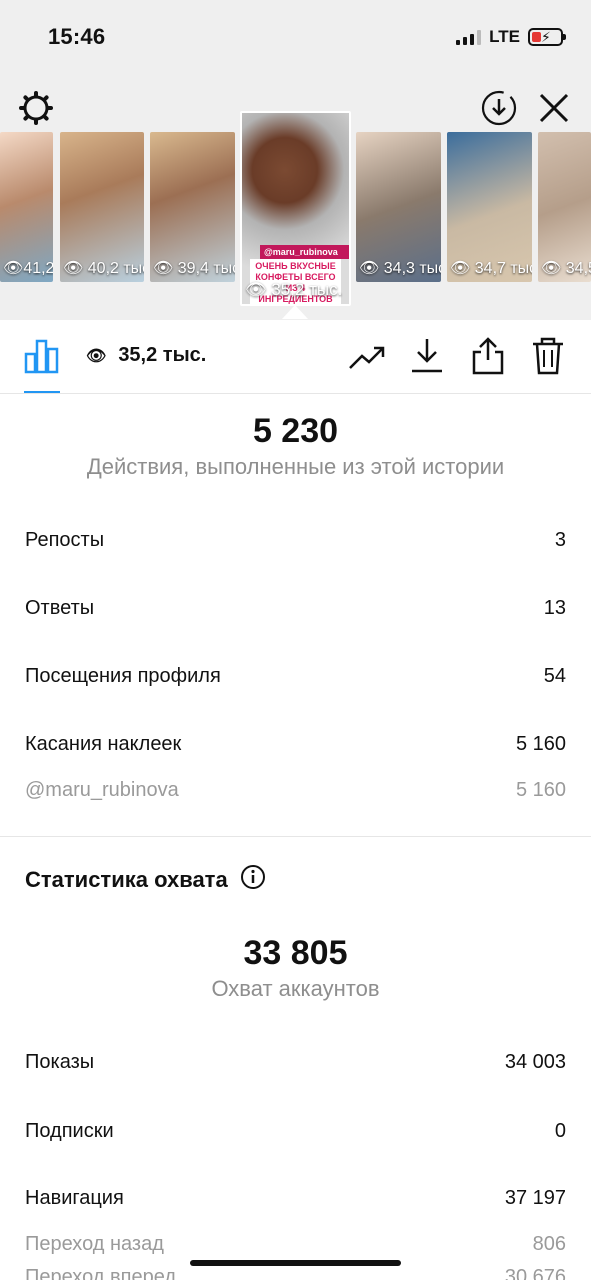  What do you see at coordinates (548, 356) in the screenshot?
I see `trash-icon` at bounding box center [548, 356].